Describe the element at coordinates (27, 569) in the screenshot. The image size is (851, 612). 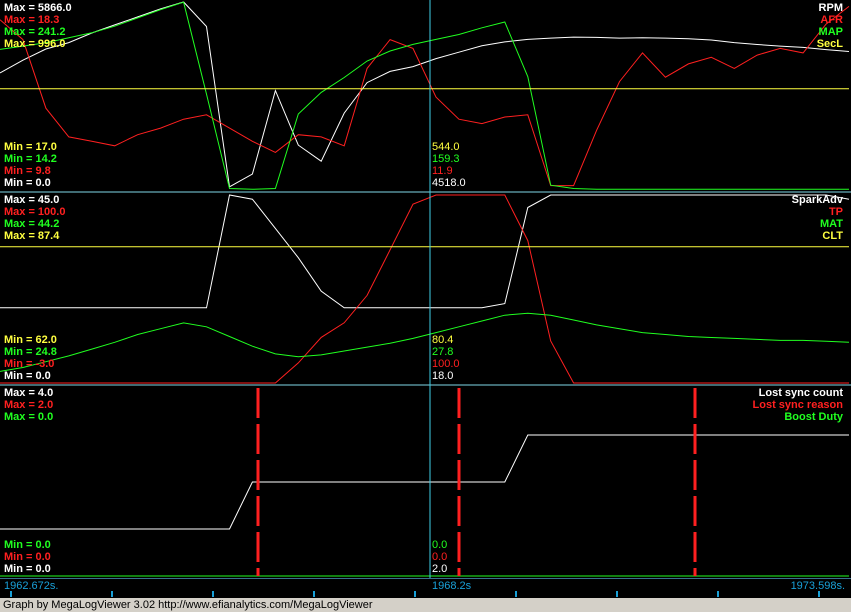
I see `lostsync-count-min: Min = 0.0` at that location.